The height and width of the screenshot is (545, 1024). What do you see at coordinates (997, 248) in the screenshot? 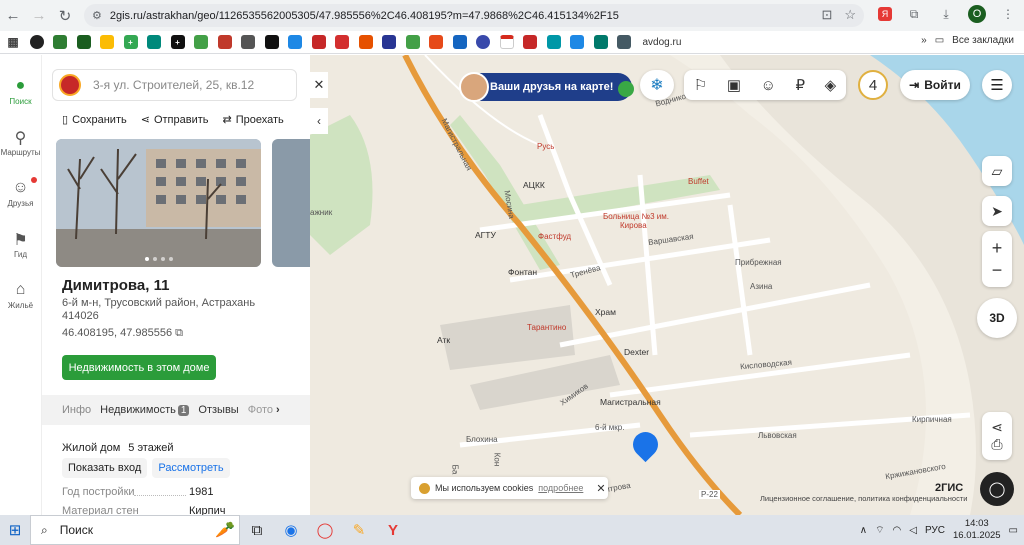
I see `zoom-in-button: +` at bounding box center [997, 248].